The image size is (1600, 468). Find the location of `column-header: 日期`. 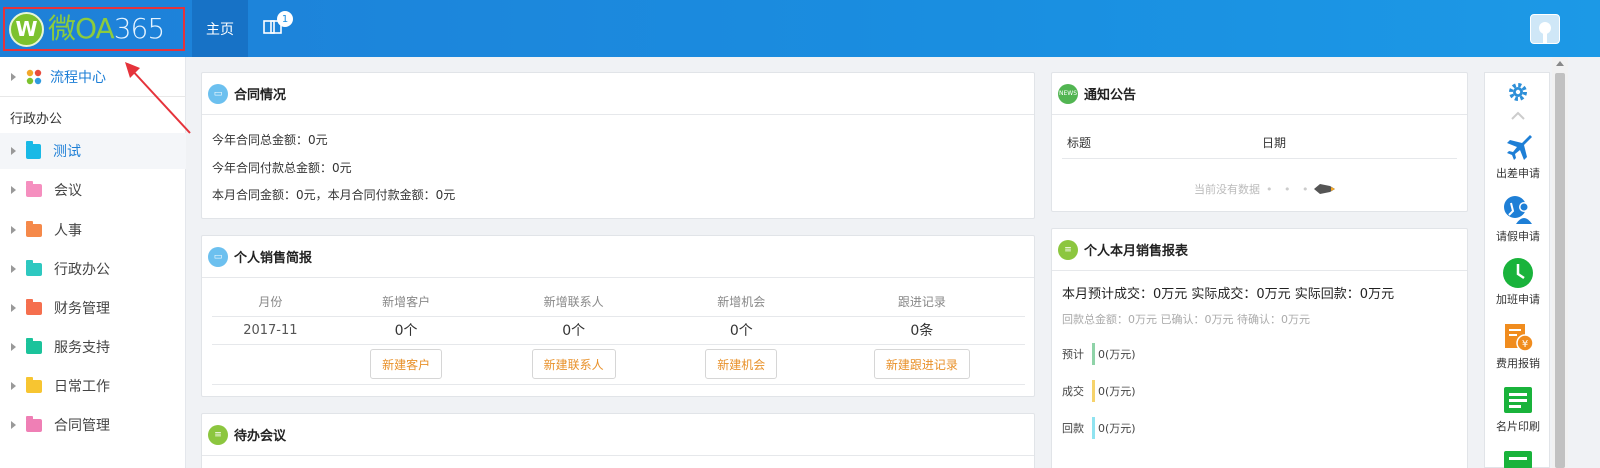

column-header: 日期 is located at coordinates (1274, 143).